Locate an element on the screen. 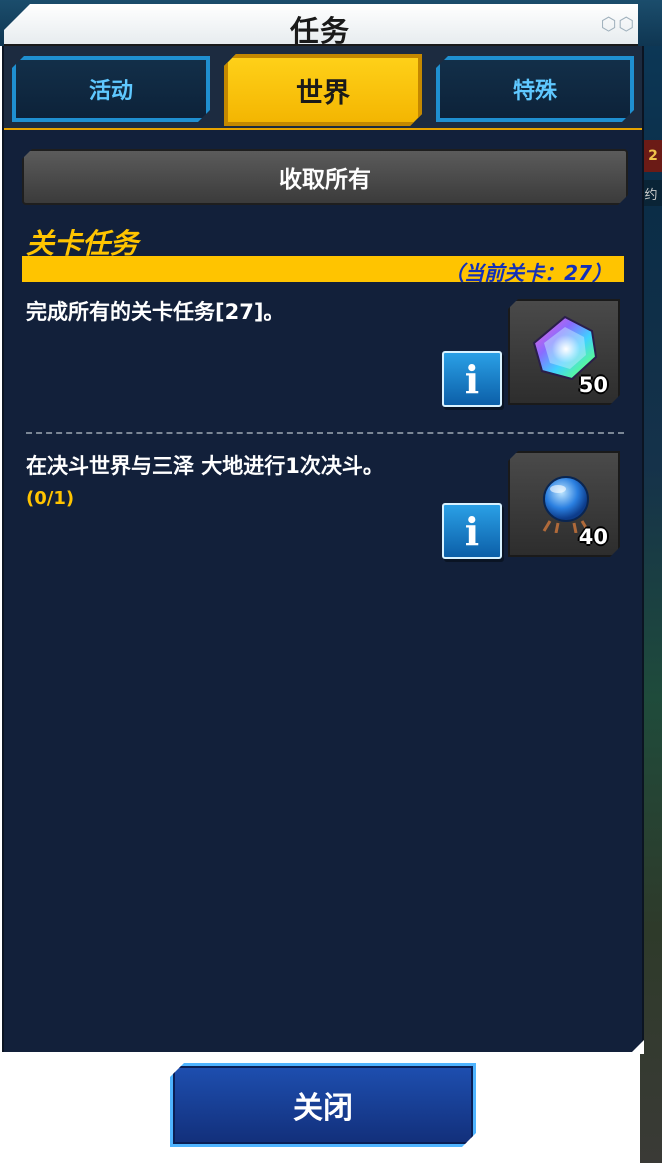 This screenshot has width=662, height=1163. tab-events: 活动 is located at coordinates (111, 89).